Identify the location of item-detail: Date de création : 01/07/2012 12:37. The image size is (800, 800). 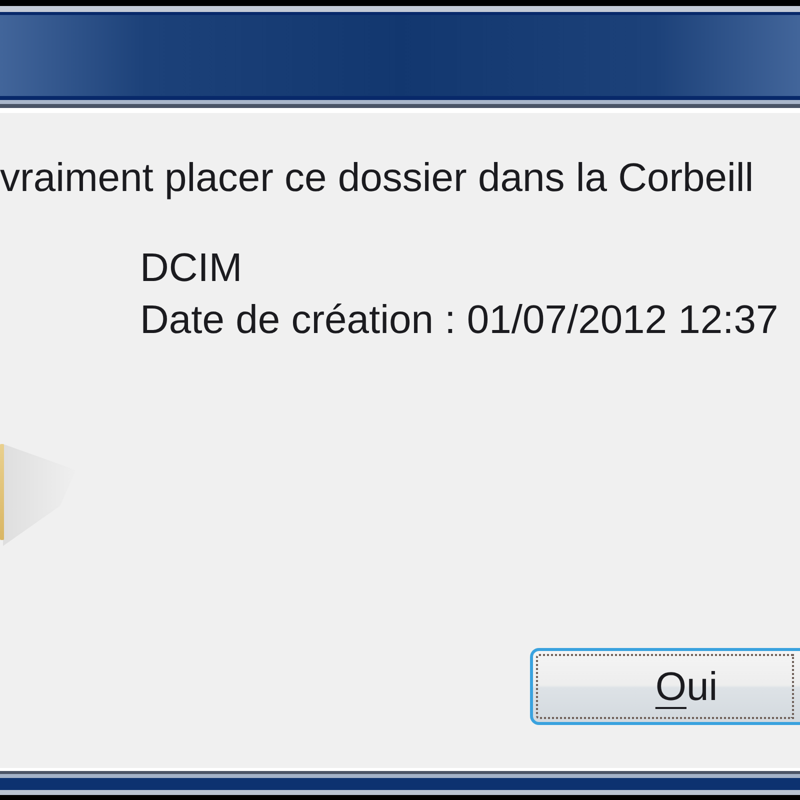
(459, 320).